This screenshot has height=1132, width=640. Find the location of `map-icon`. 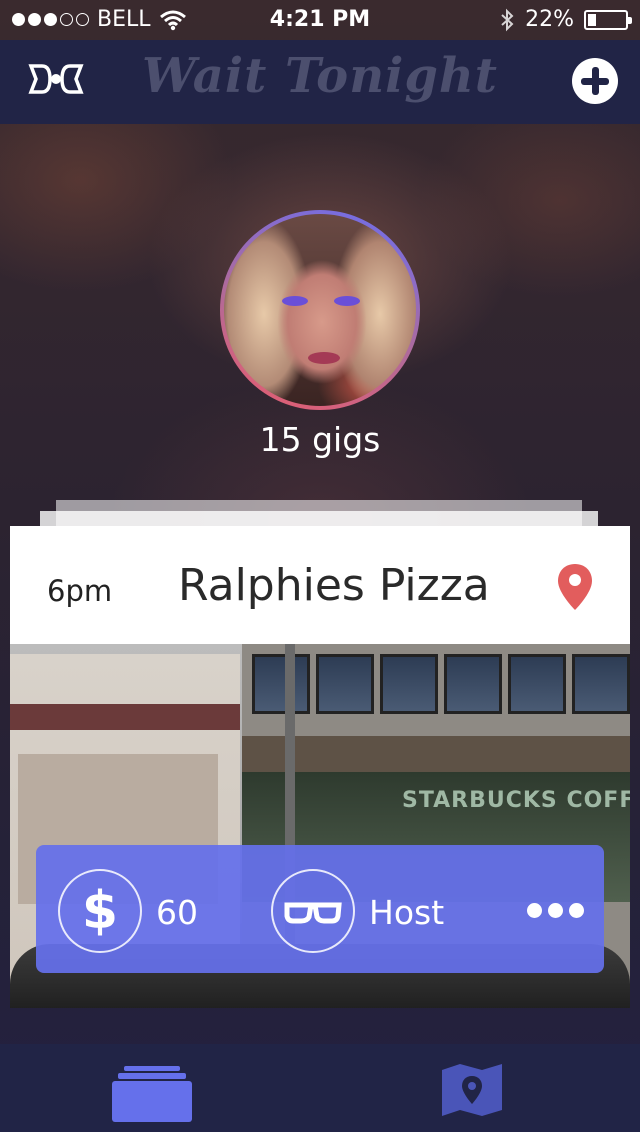

map-icon is located at coordinates (472, 1090).